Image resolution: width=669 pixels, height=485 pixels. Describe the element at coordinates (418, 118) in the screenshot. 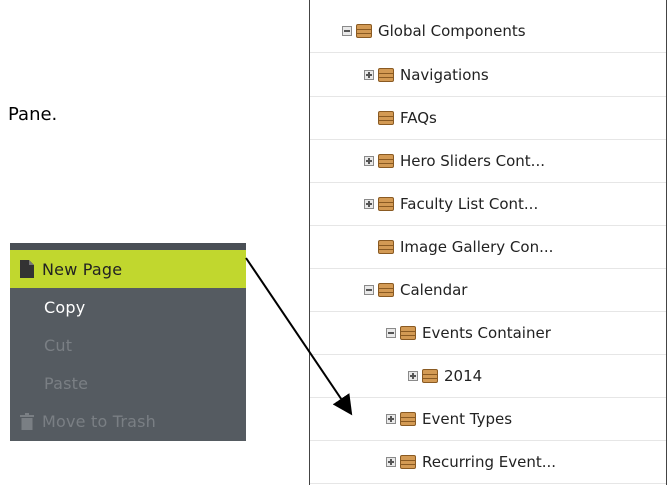

I see `tree-row-label: FAQs` at that location.